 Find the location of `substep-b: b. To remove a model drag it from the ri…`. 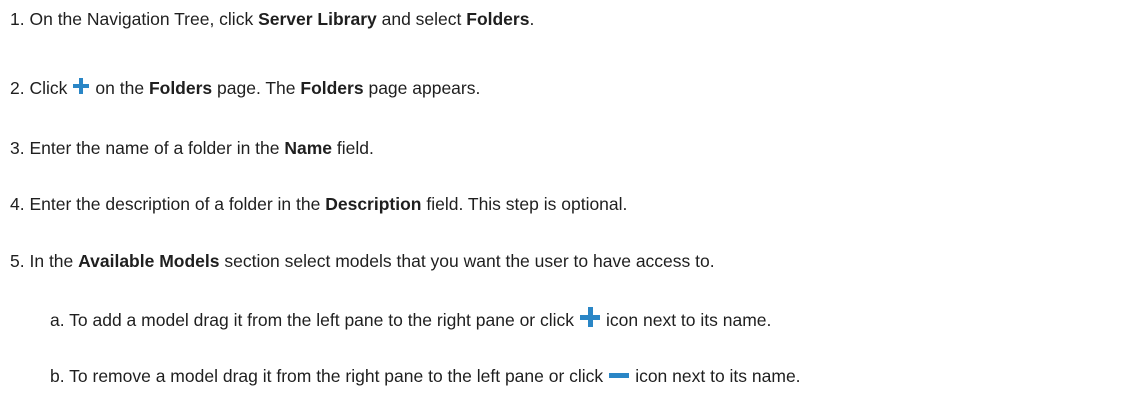

substep-b: b. To remove a model drag it from the ri… is located at coordinates (425, 376).